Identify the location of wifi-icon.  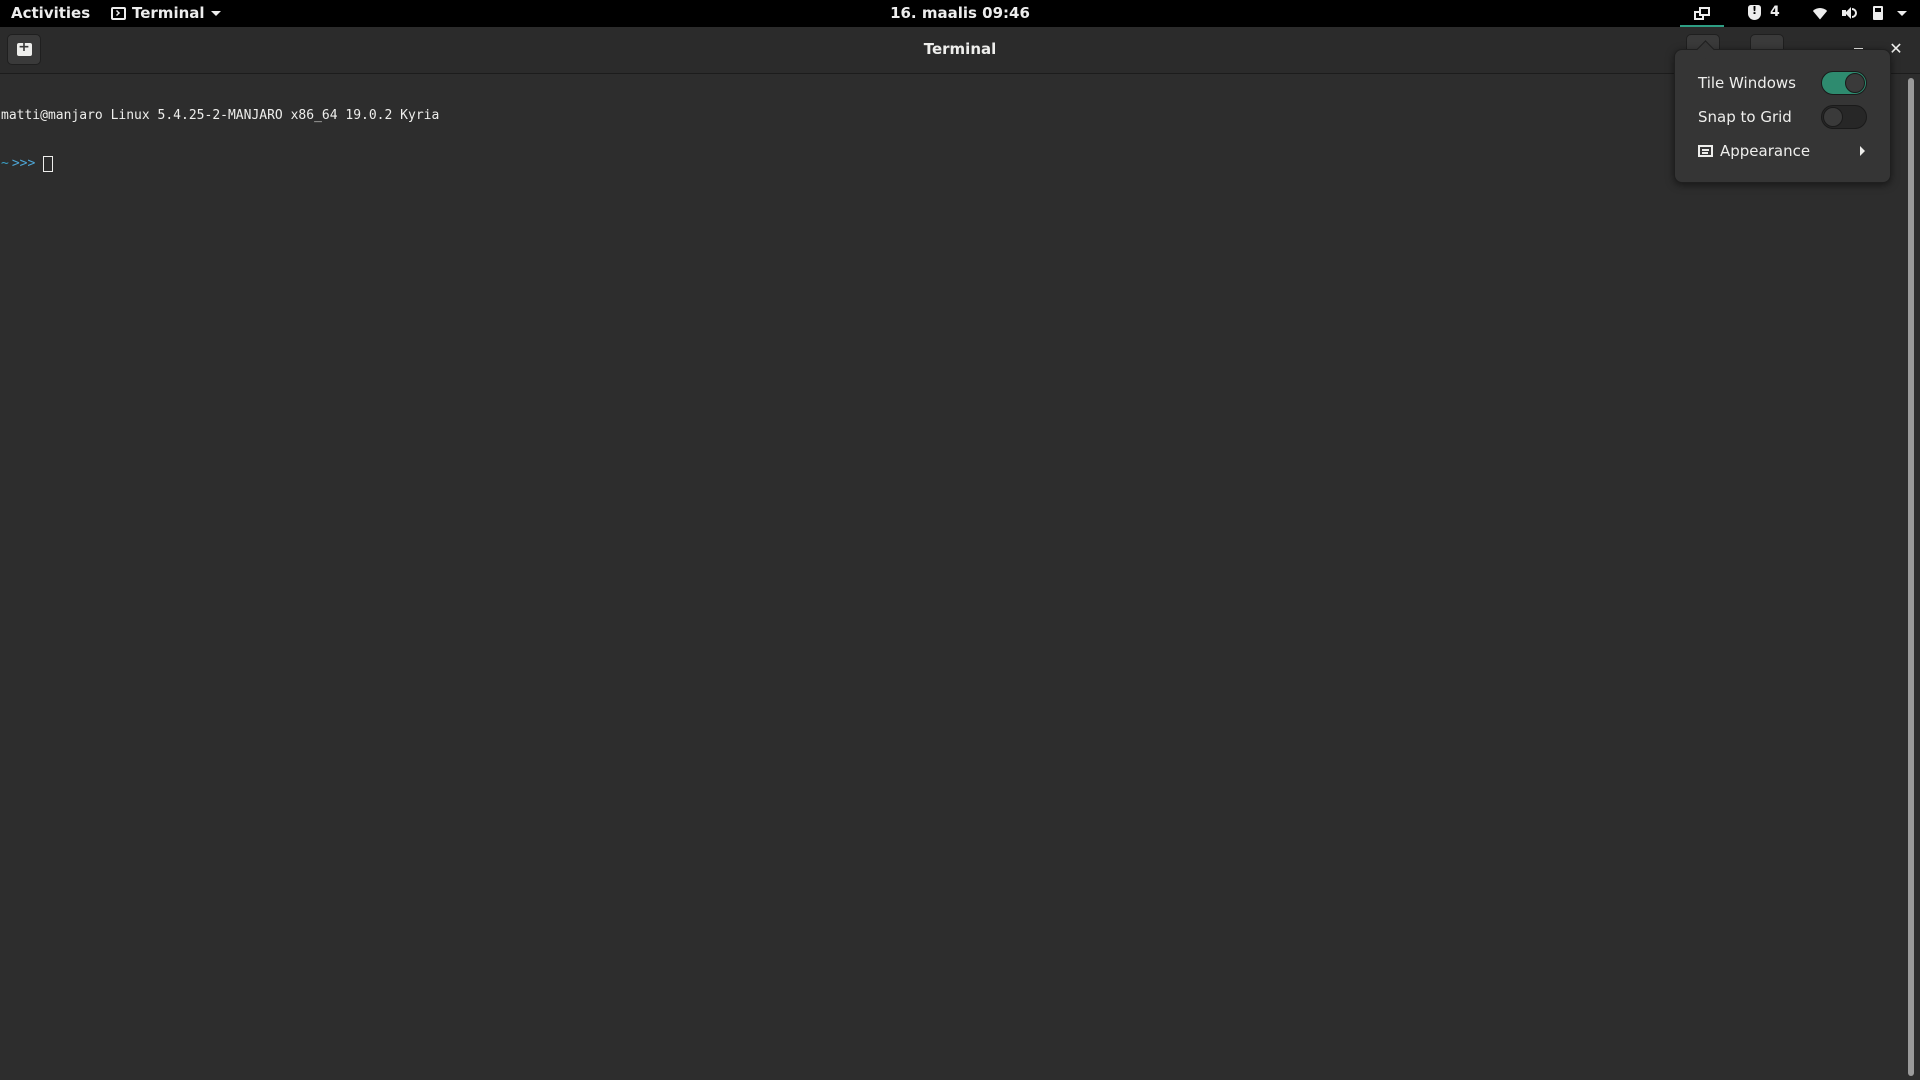
(1820, 13).